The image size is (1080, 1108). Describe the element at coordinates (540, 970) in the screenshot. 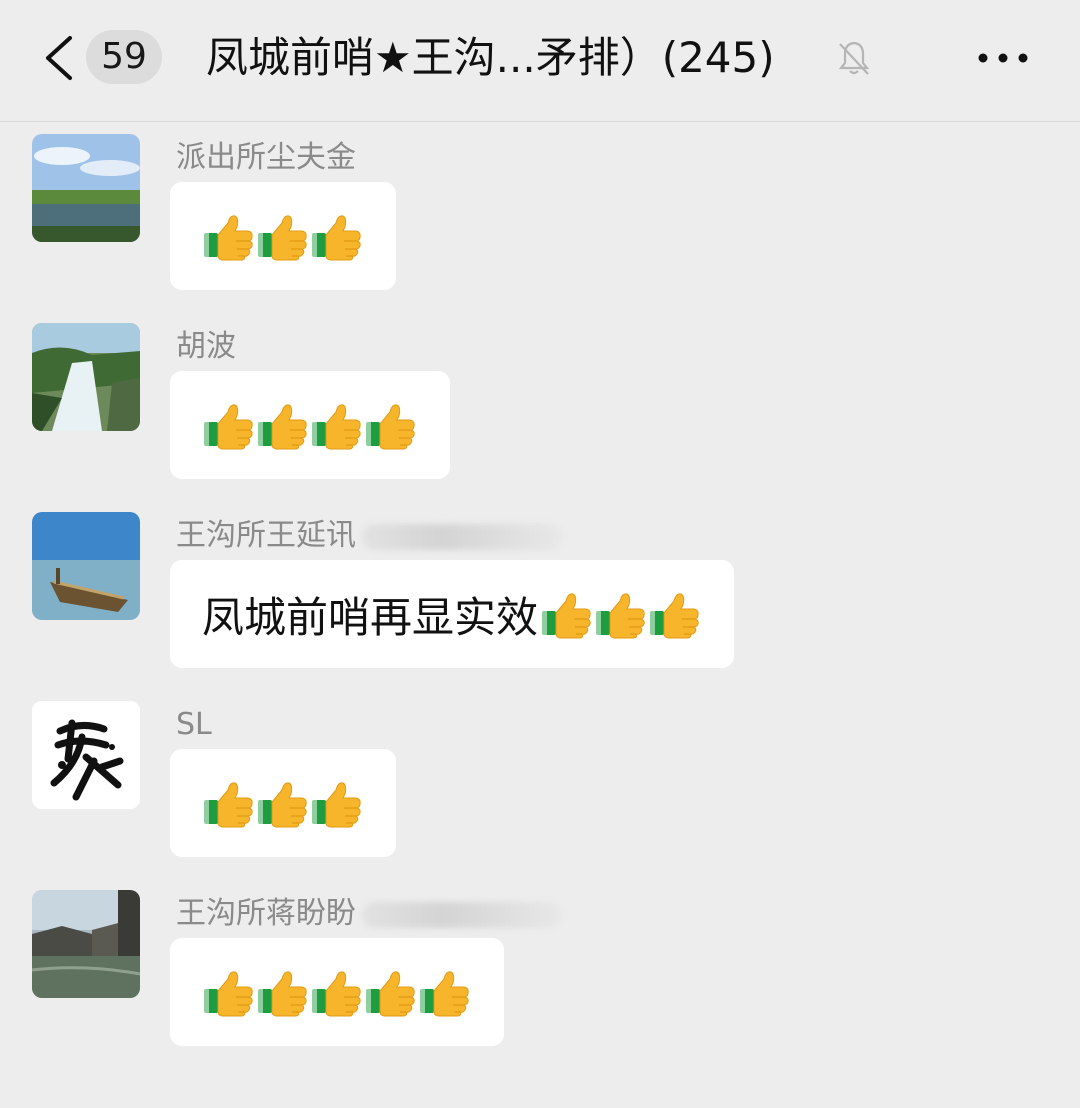

I see `message-row: 王沟所蒋盼盼` at that location.